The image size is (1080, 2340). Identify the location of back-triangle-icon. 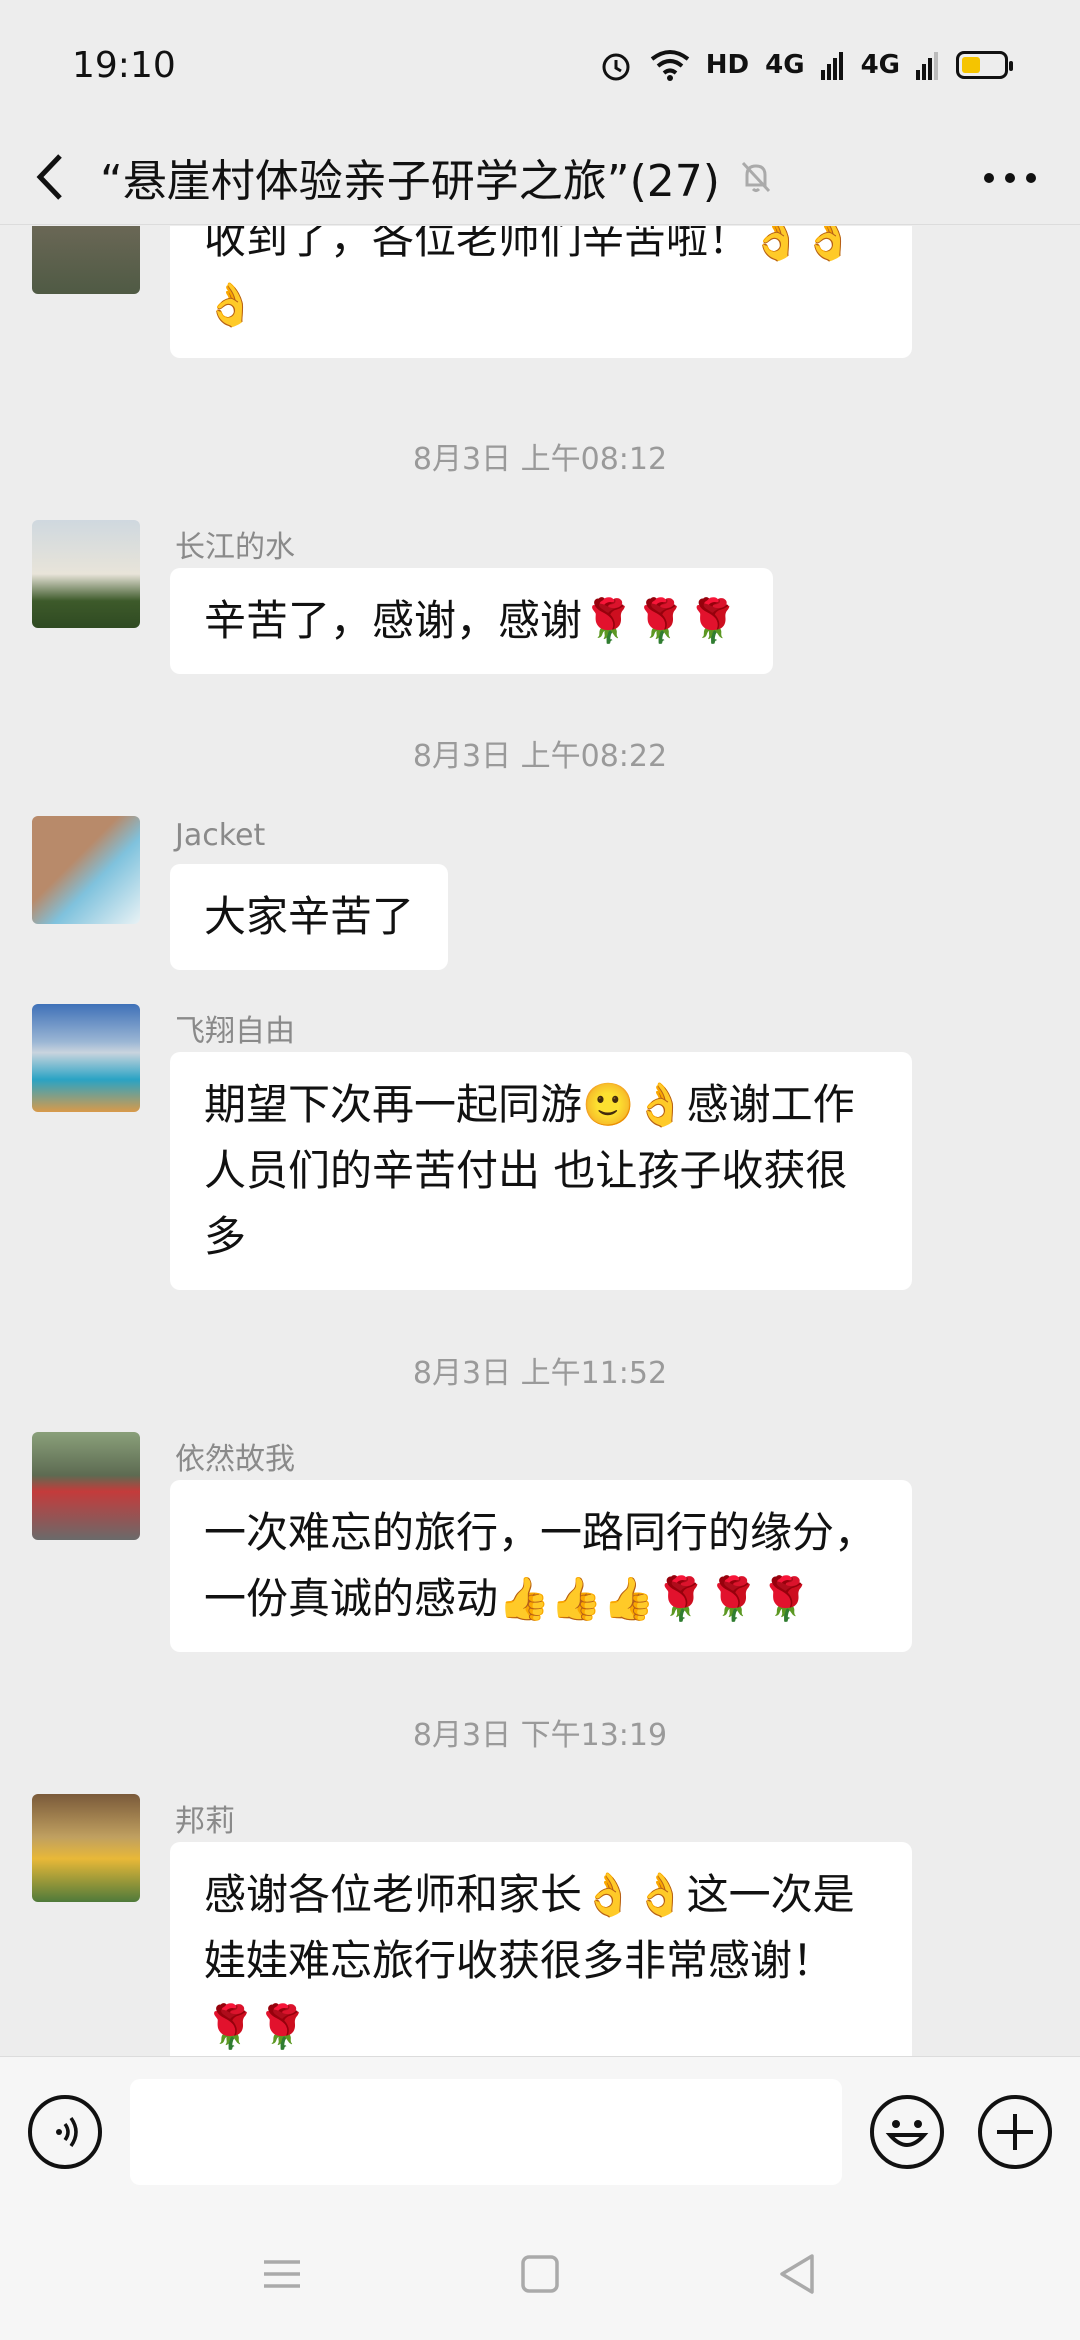
(798, 2274).